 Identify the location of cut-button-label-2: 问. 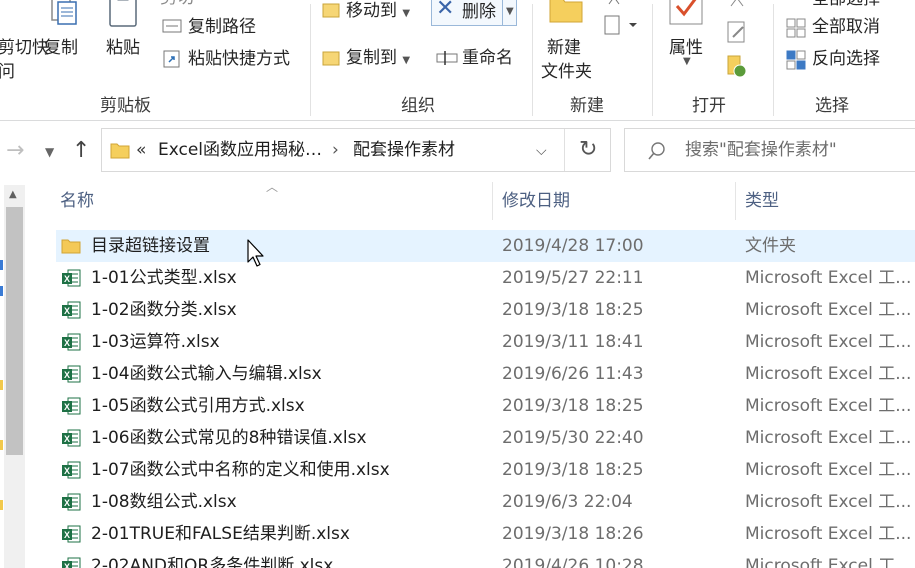
(7, 72).